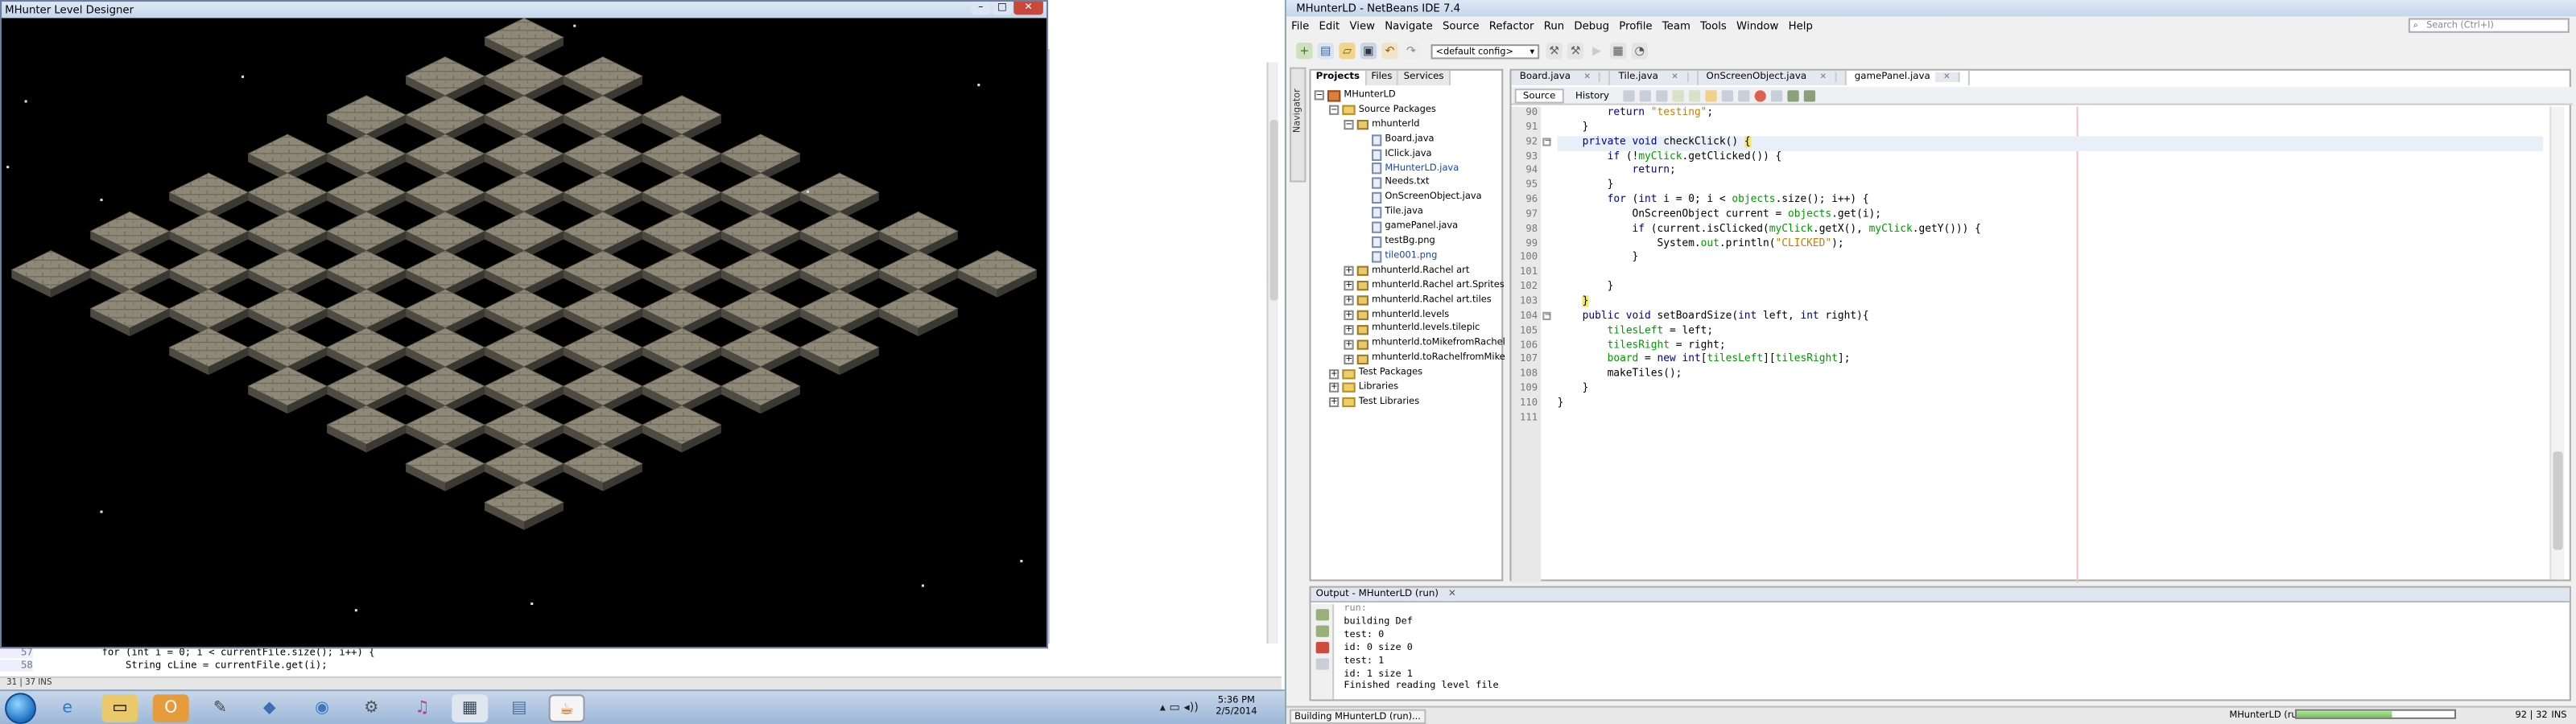 This screenshot has width=2576, height=724. Describe the element at coordinates (1743, 95) in the screenshot. I see `shift-right-icon` at that location.